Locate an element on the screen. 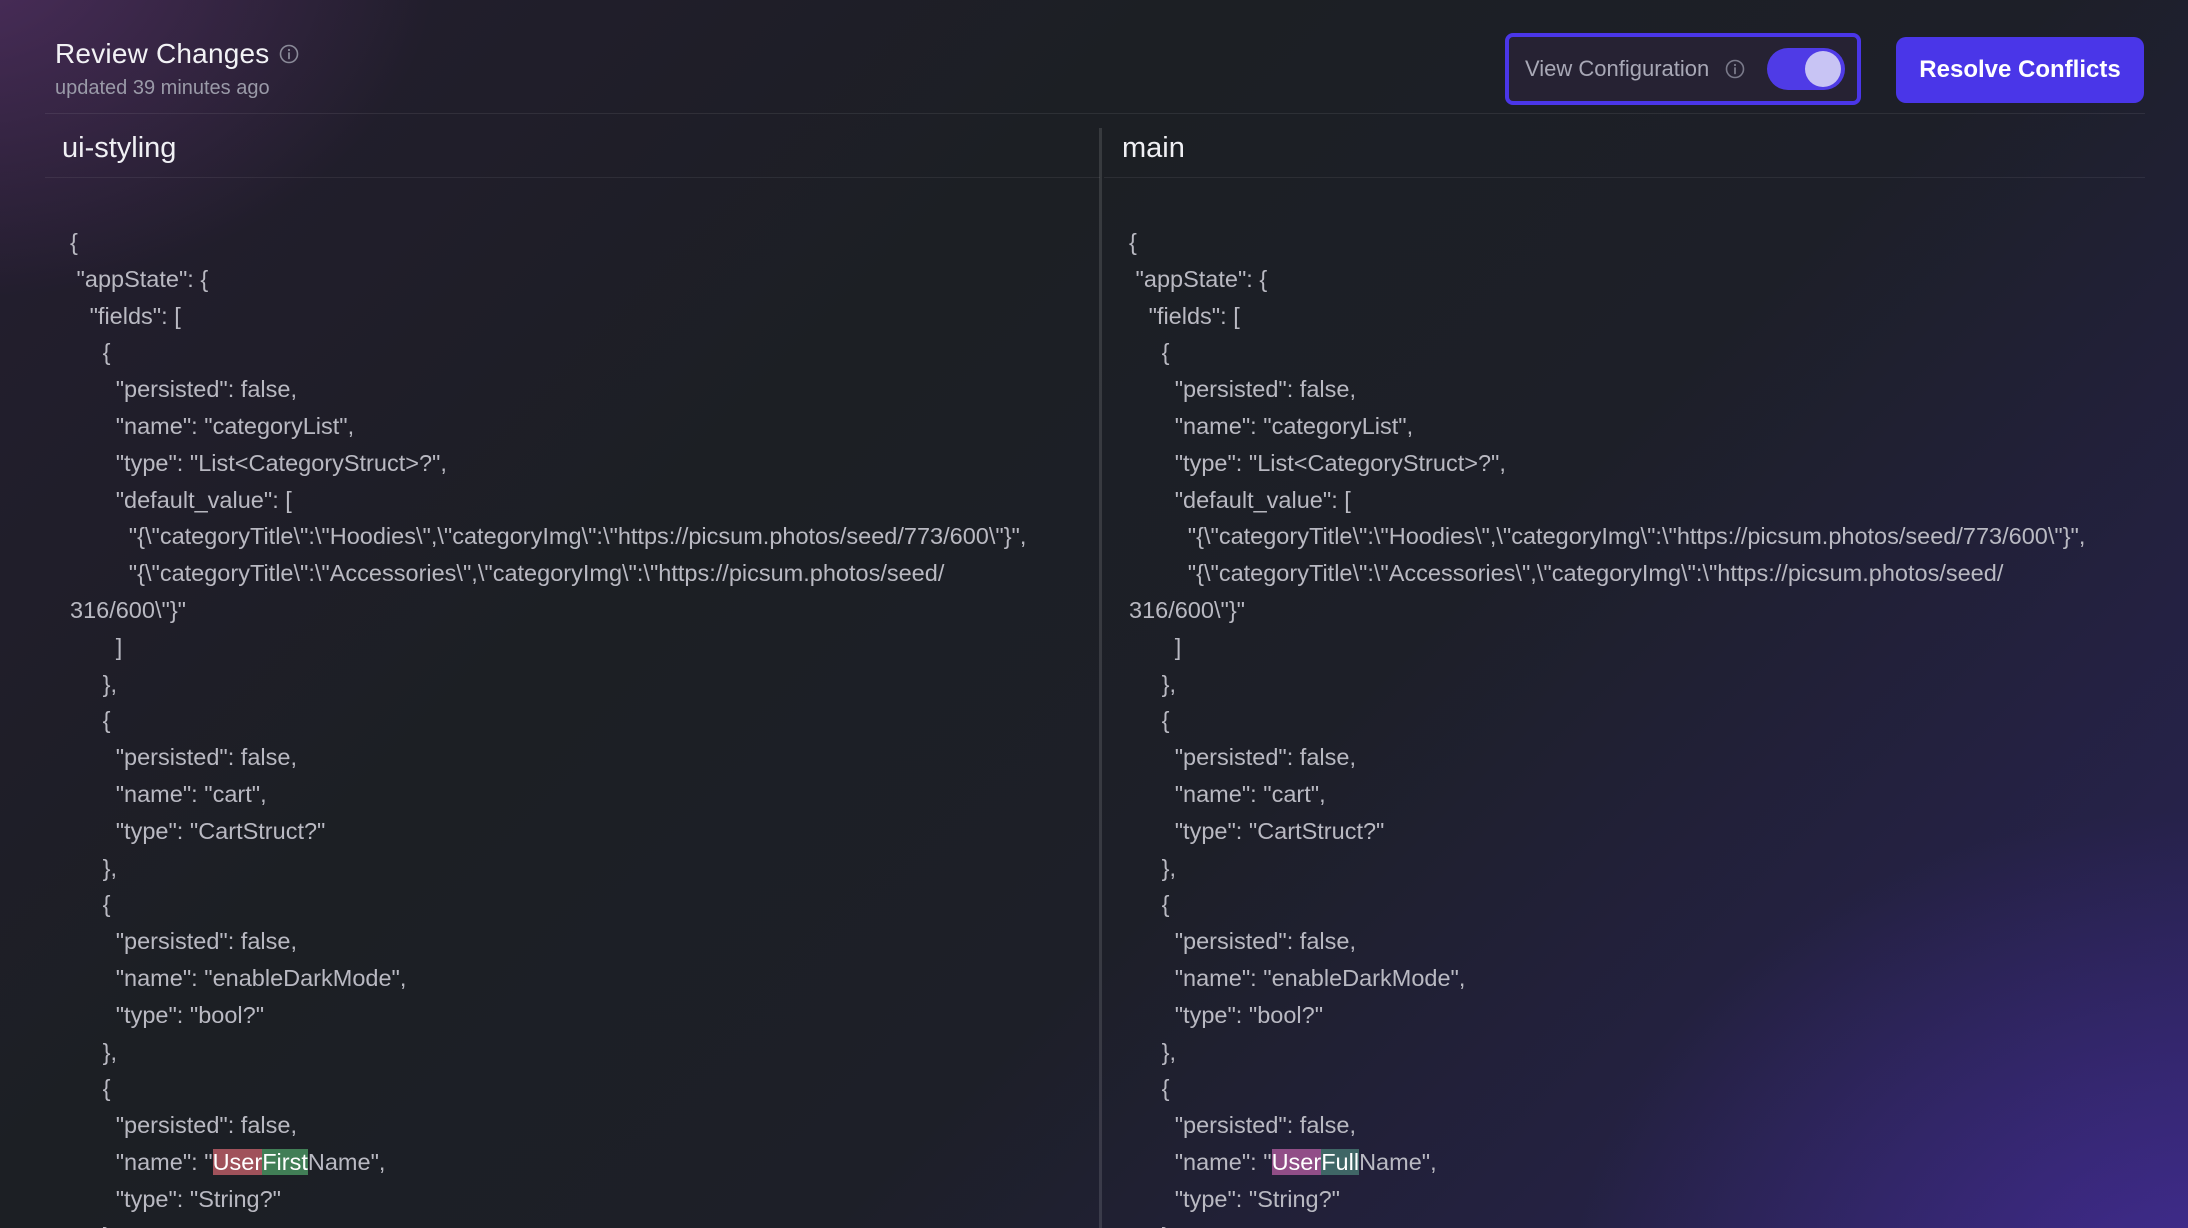 The height and width of the screenshot is (1228, 2188). right-branch-name: main is located at coordinates (1624, 146).